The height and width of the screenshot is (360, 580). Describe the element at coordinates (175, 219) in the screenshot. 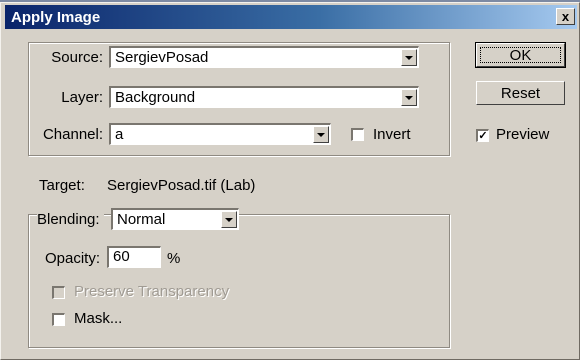

I see `blending-select: Normal` at that location.